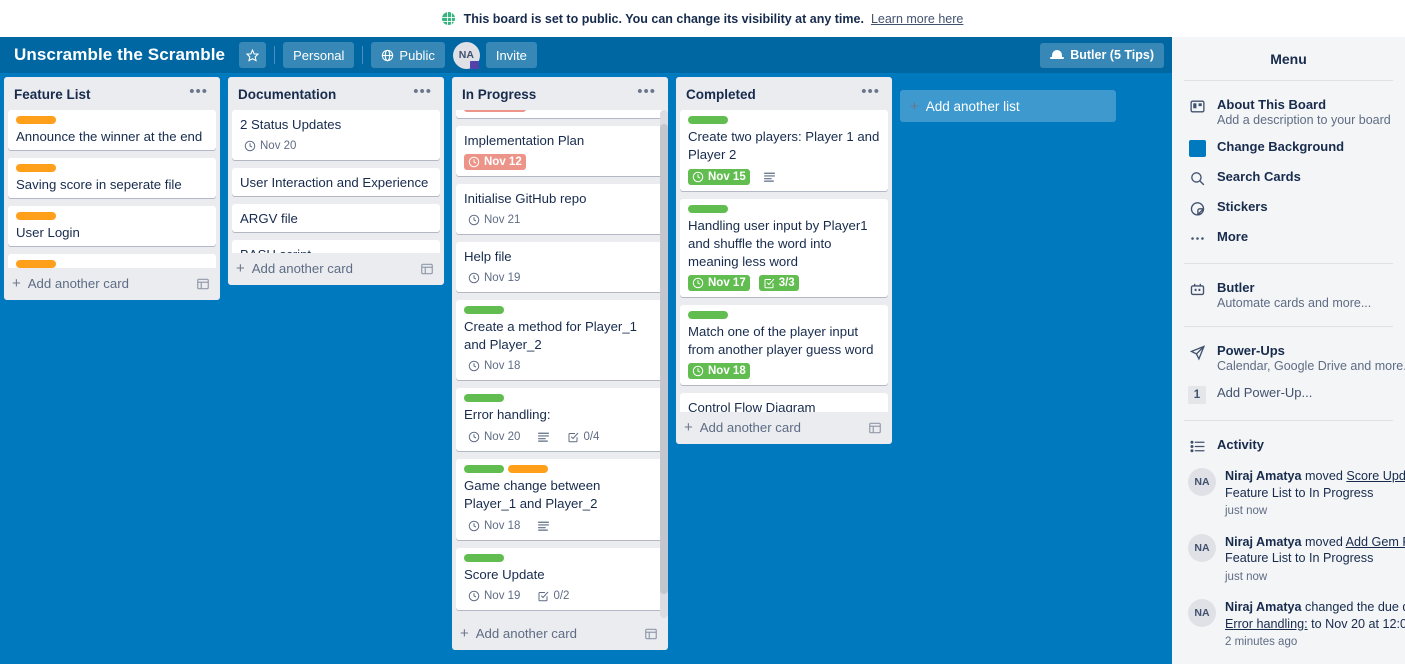 Image resolution: width=1405 pixels, height=664 pixels. Describe the element at coordinates (495, 162) in the screenshot. I see `due-date-badge: Nov 12` at that location.